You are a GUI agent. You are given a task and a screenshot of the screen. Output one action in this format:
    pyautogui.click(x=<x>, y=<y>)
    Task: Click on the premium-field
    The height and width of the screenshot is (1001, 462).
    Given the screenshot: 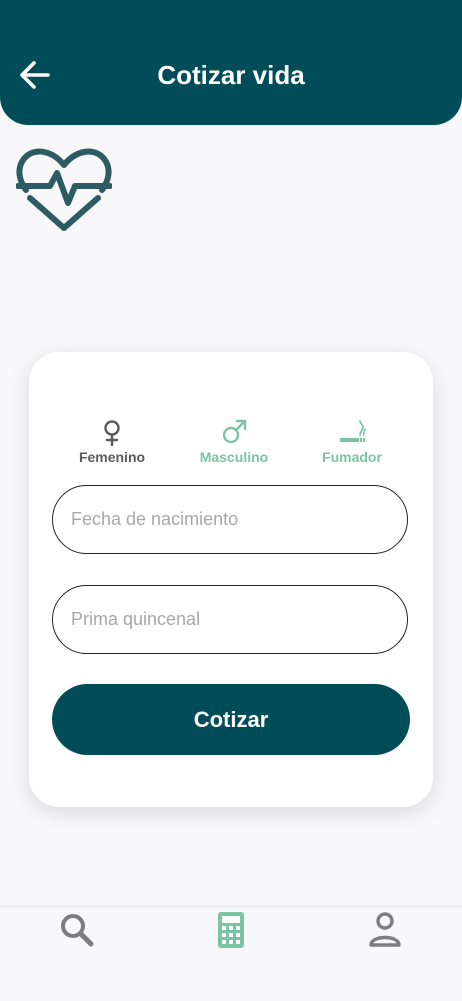 What is the action you would take?
    pyautogui.click(x=230, y=619)
    